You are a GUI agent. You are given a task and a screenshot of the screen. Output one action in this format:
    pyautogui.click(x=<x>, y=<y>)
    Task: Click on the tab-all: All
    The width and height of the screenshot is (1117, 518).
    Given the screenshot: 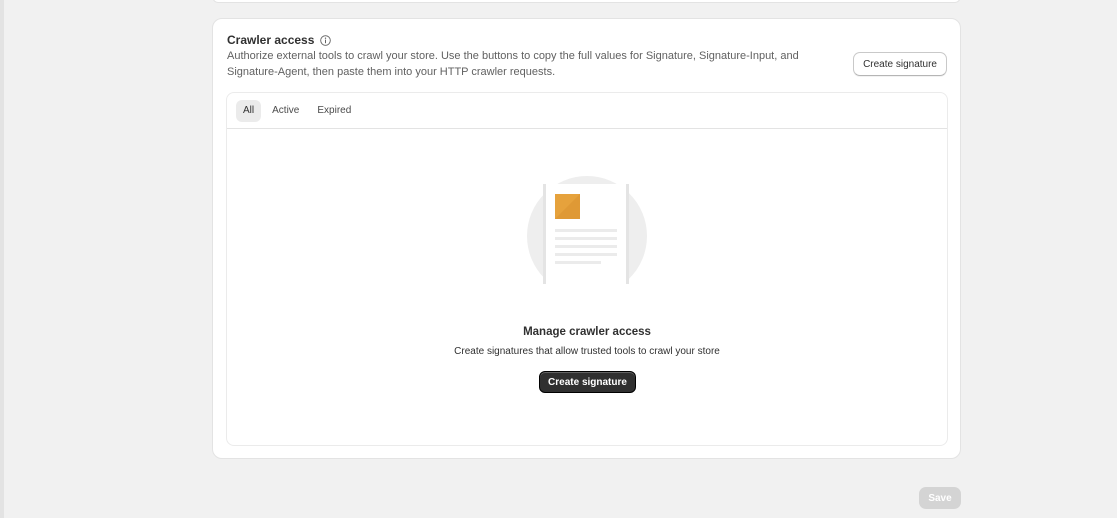 What is the action you would take?
    pyautogui.click(x=249, y=110)
    